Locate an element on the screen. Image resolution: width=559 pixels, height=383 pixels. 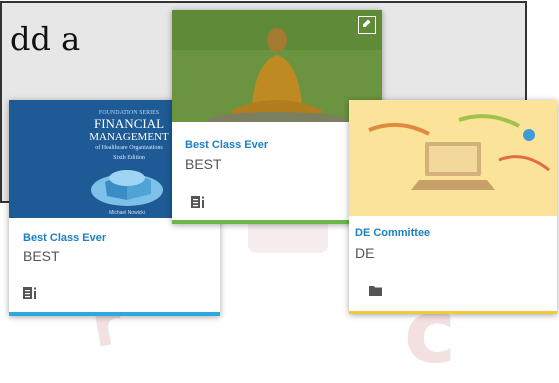
course-code: DE is located at coordinates (365, 253).